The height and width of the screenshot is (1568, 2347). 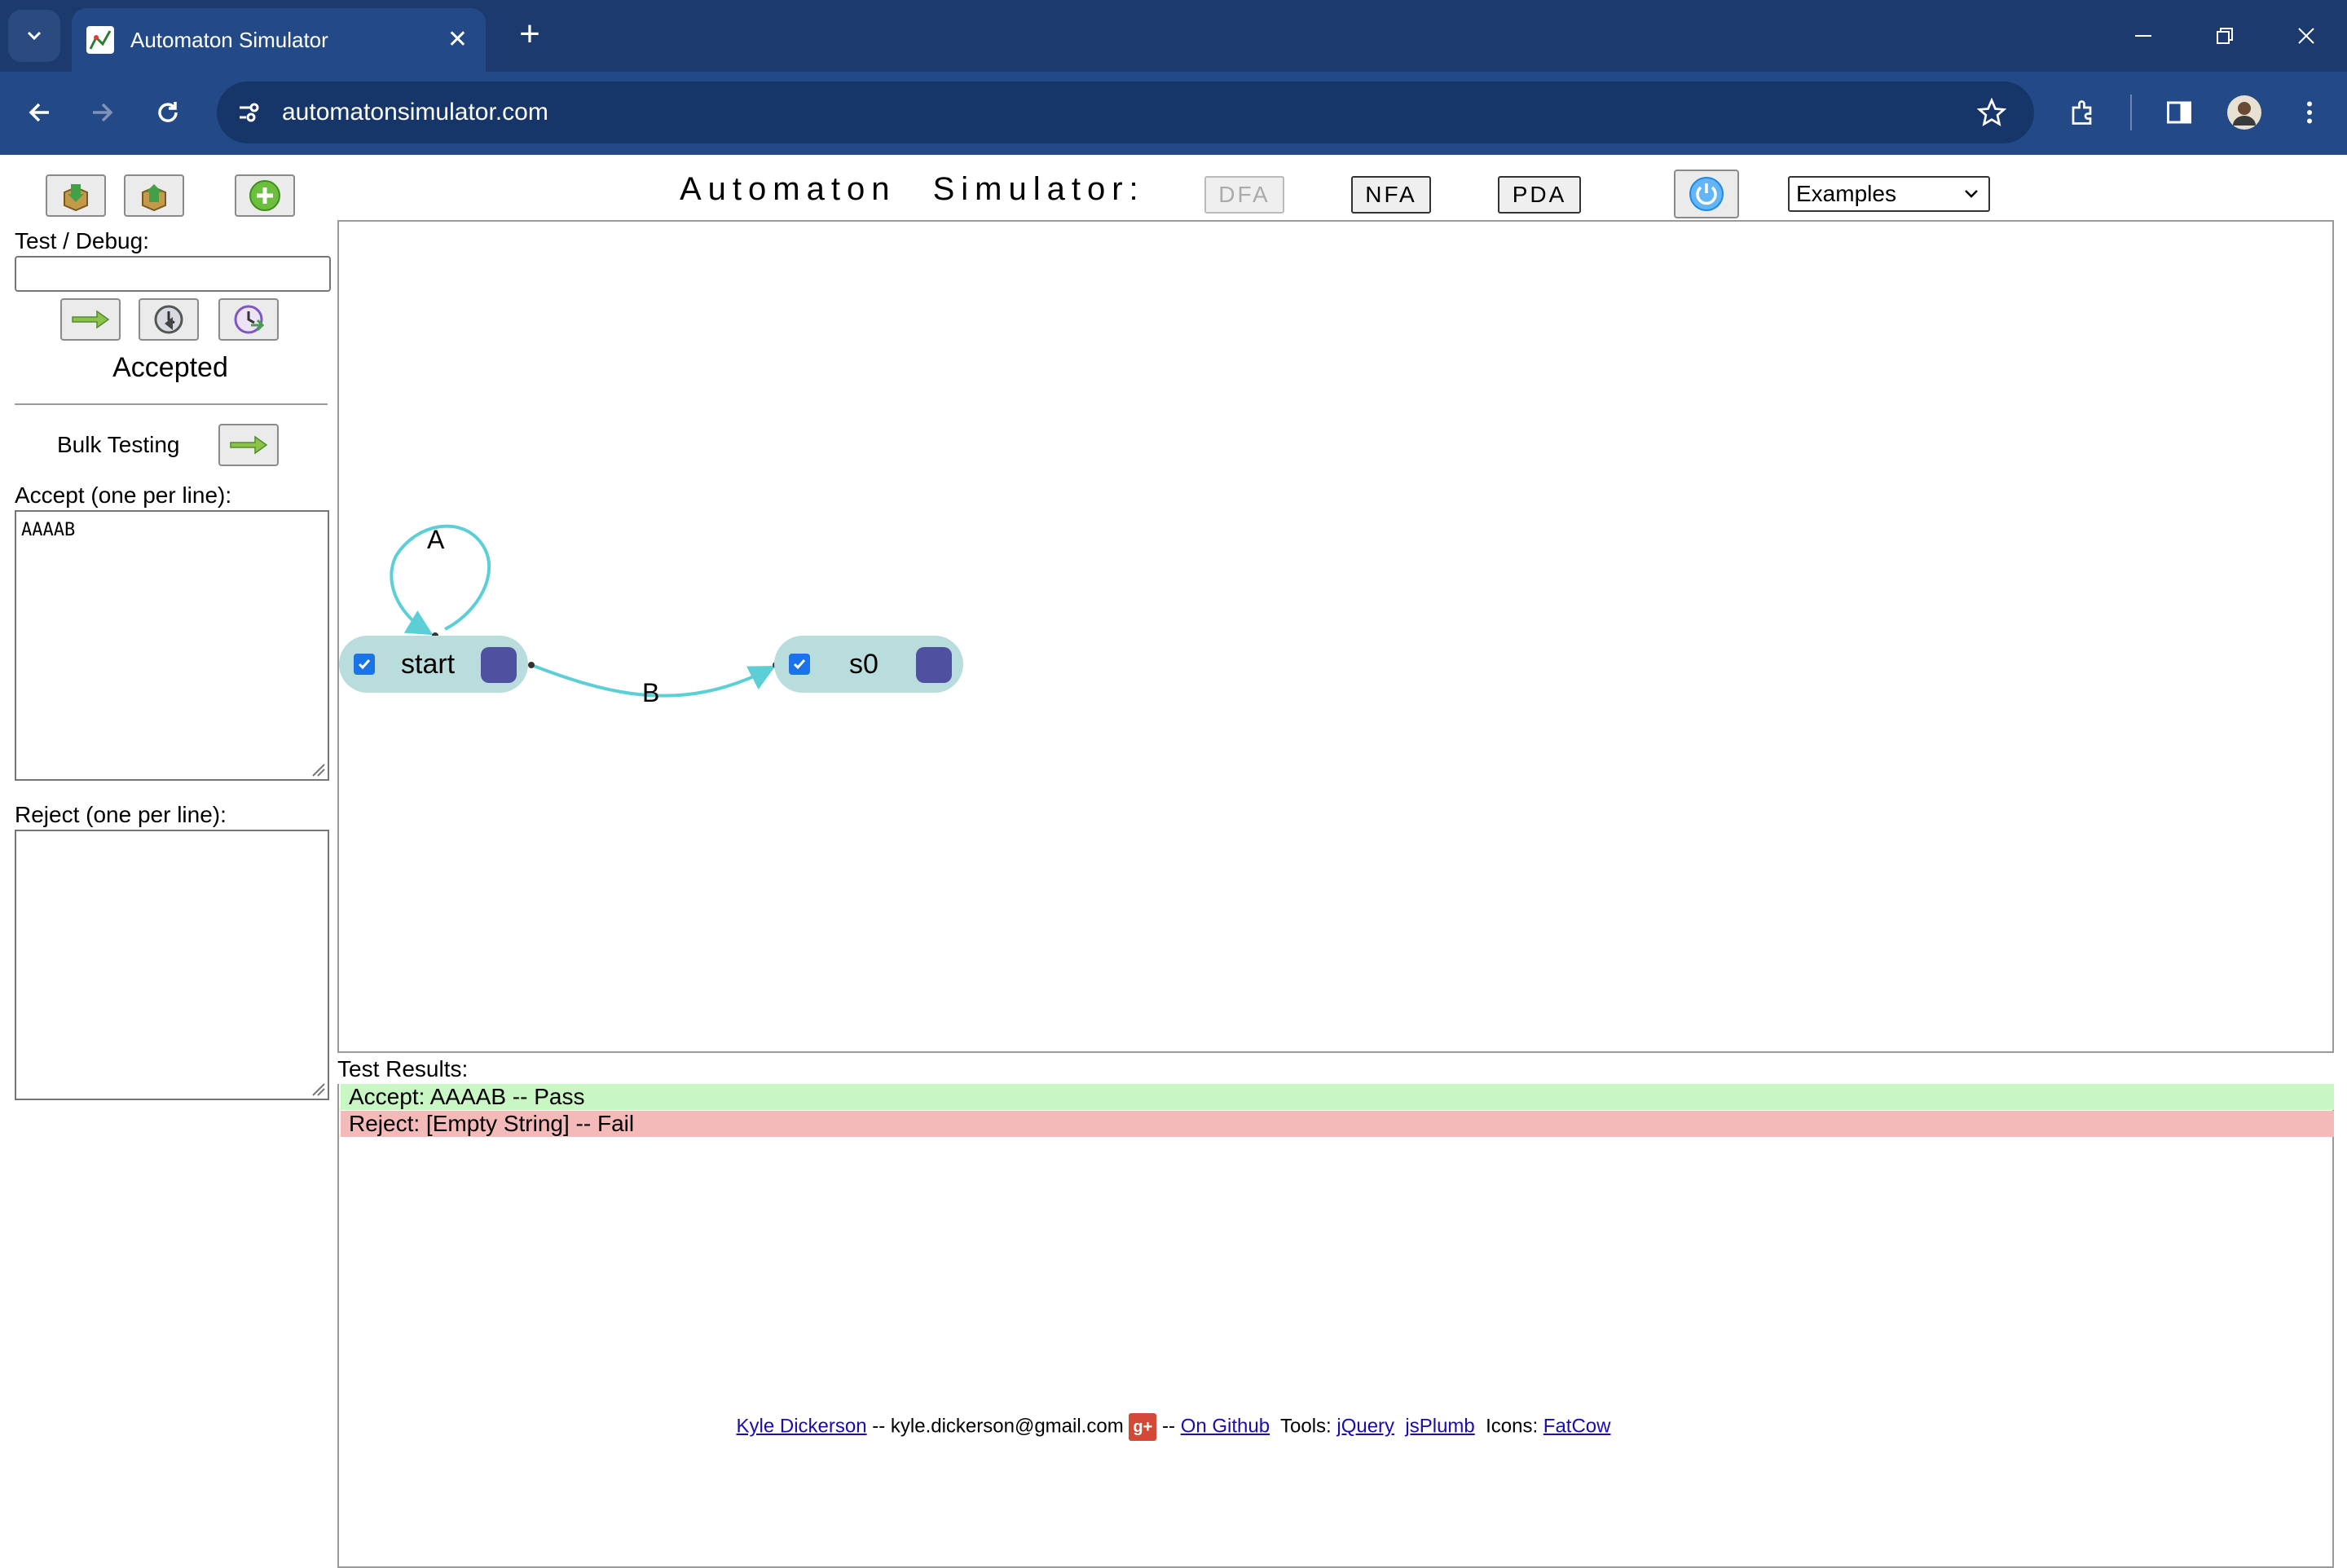 What do you see at coordinates (171, 404) in the screenshot?
I see `sidebar-divider` at bounding box center [171, 404].